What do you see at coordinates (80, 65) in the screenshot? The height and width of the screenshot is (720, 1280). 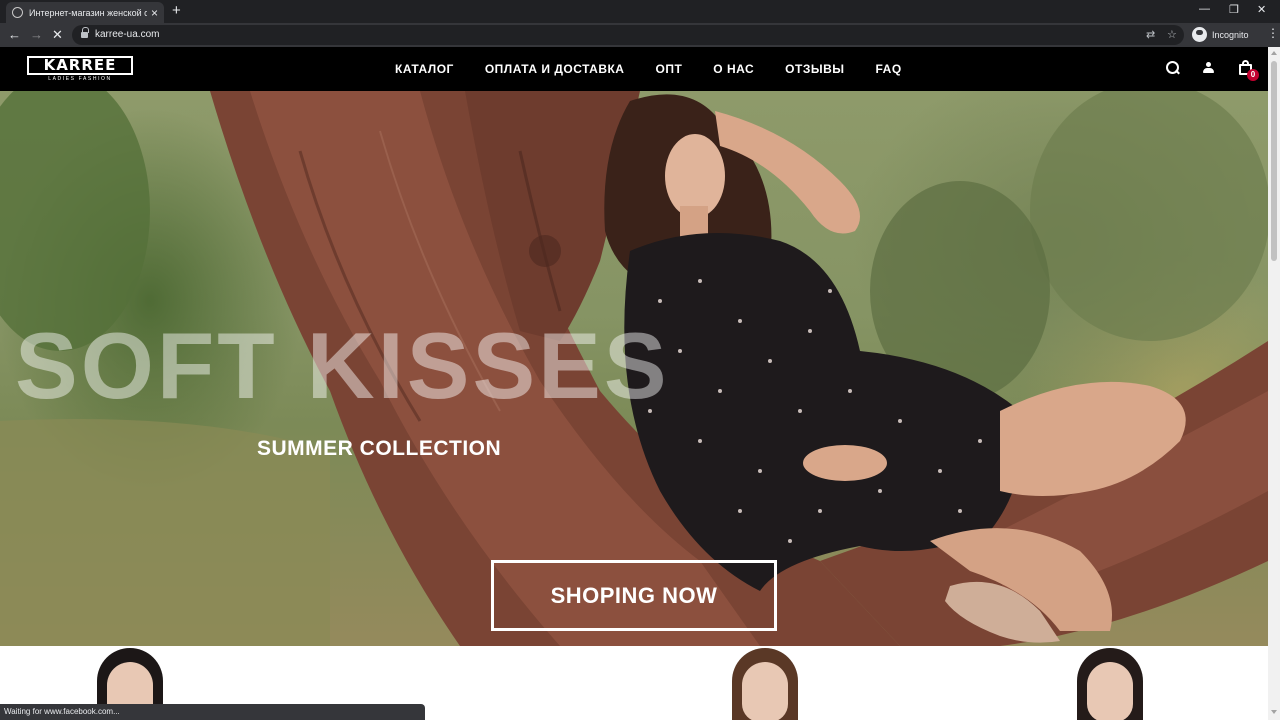 I see `logo-wordmark: KARRÉE` at bounding box center [80, 65].